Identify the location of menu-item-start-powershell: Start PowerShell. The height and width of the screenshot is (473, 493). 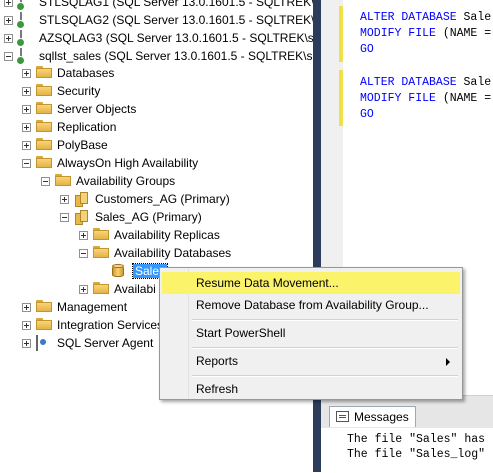
(311, 333).